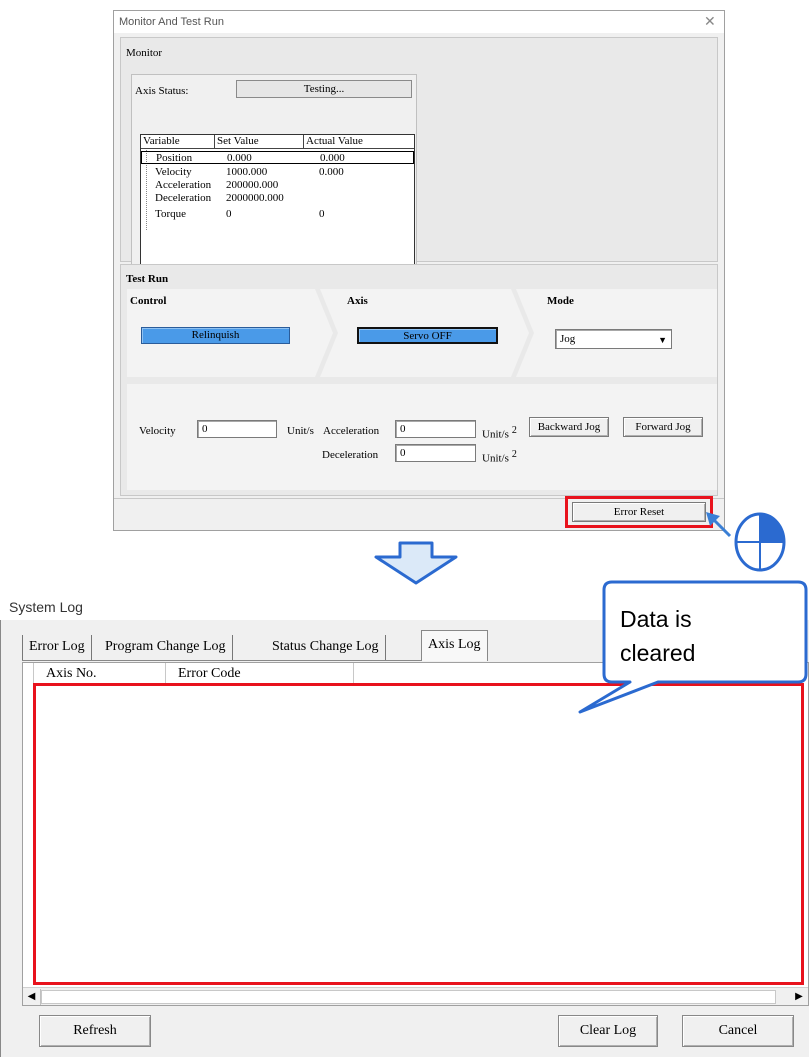 This screenshot has height=1057, width=809. I want to click on mode-select: Jog ▼, so click(613, 339).